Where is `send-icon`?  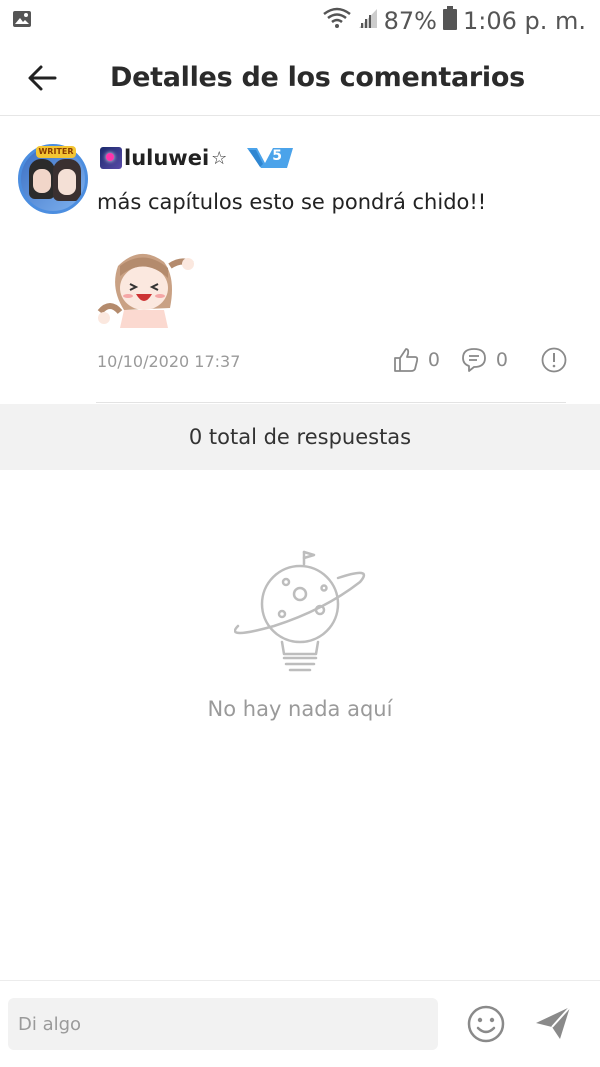 send-icon is located at coordinates (553, 1022).